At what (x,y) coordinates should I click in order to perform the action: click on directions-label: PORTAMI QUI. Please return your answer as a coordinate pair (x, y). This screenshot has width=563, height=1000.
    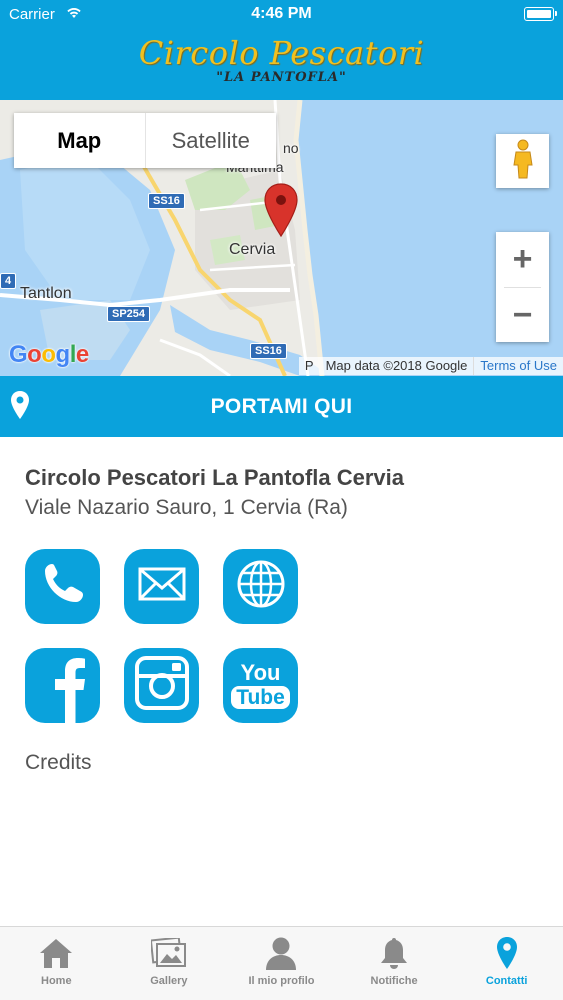
    Looking at the image, I should click on (281, 406).